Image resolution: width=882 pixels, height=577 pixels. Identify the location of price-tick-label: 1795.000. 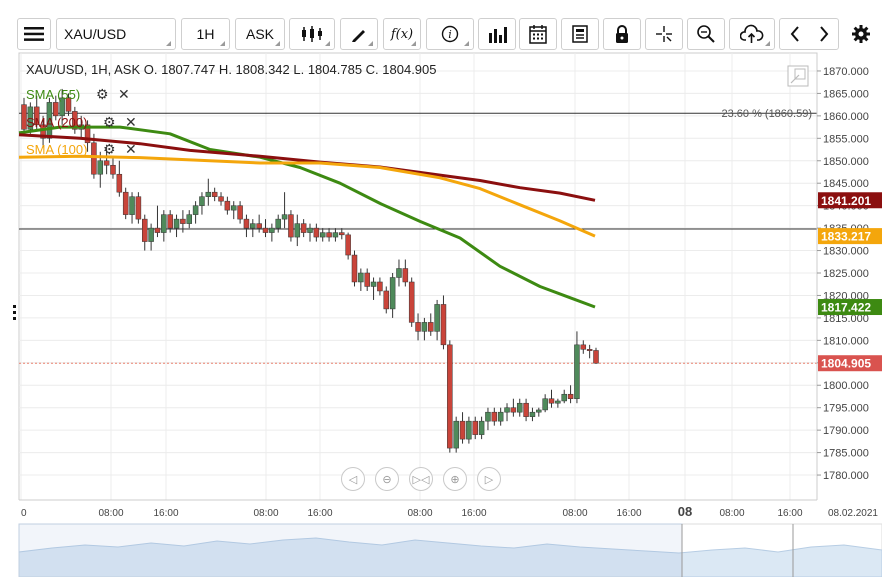
(846, 409).